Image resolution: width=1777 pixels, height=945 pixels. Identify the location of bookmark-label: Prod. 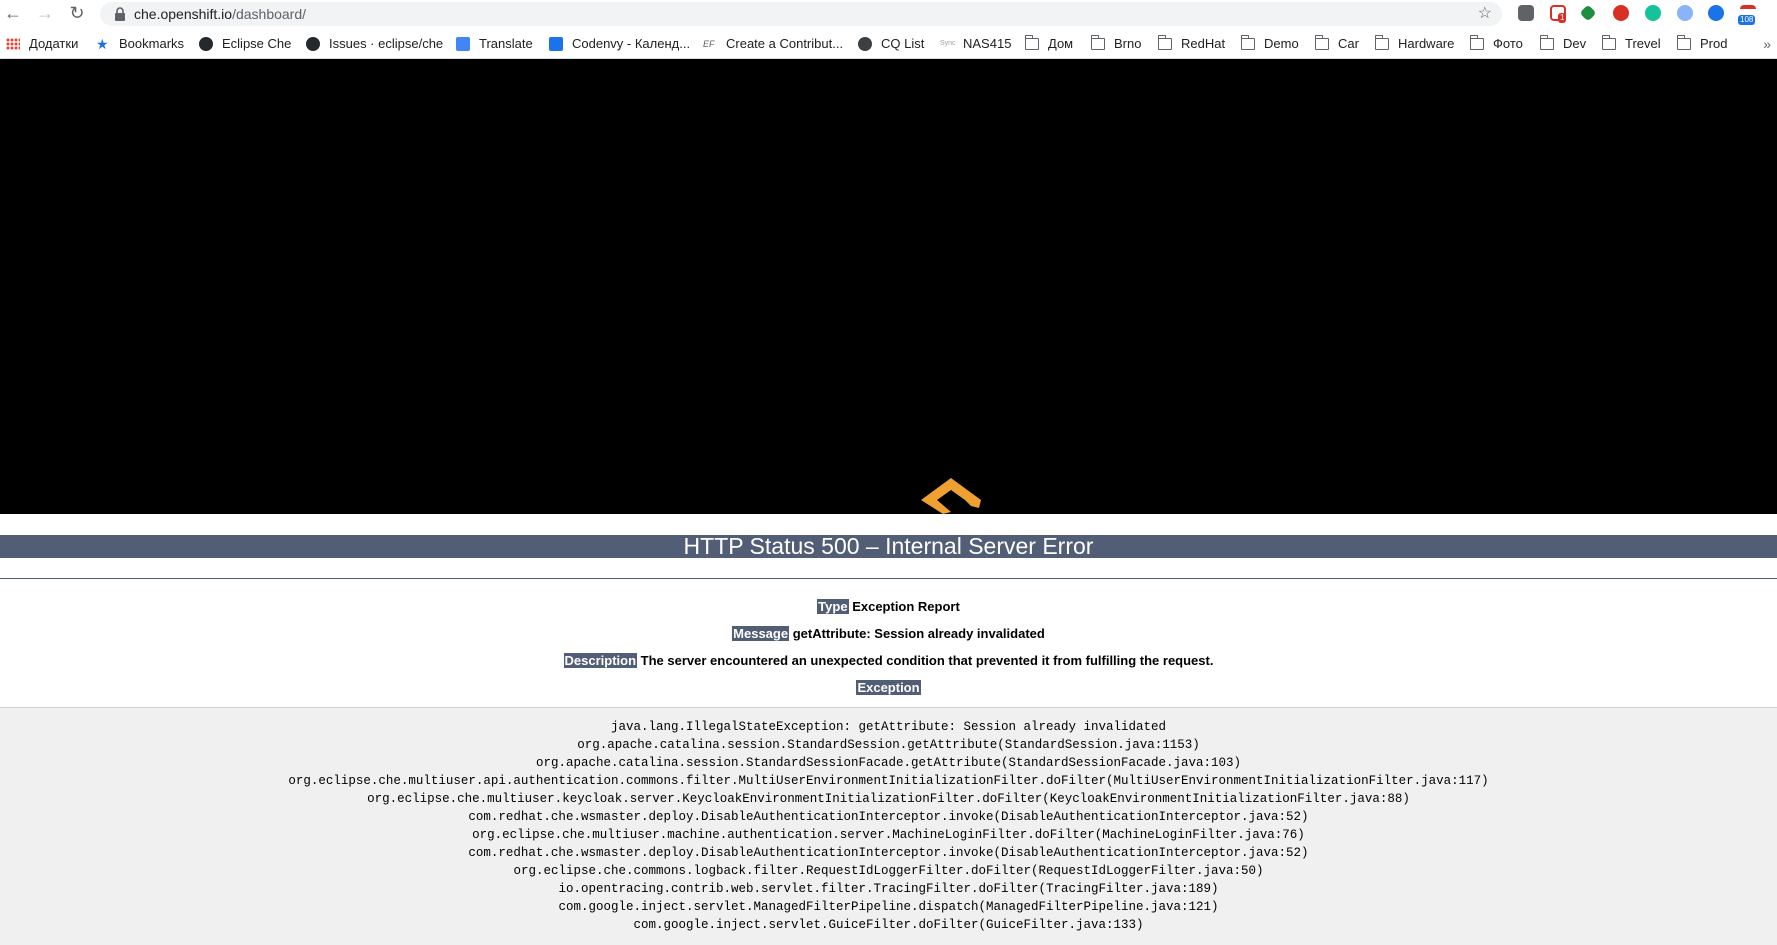
(1714, 43).